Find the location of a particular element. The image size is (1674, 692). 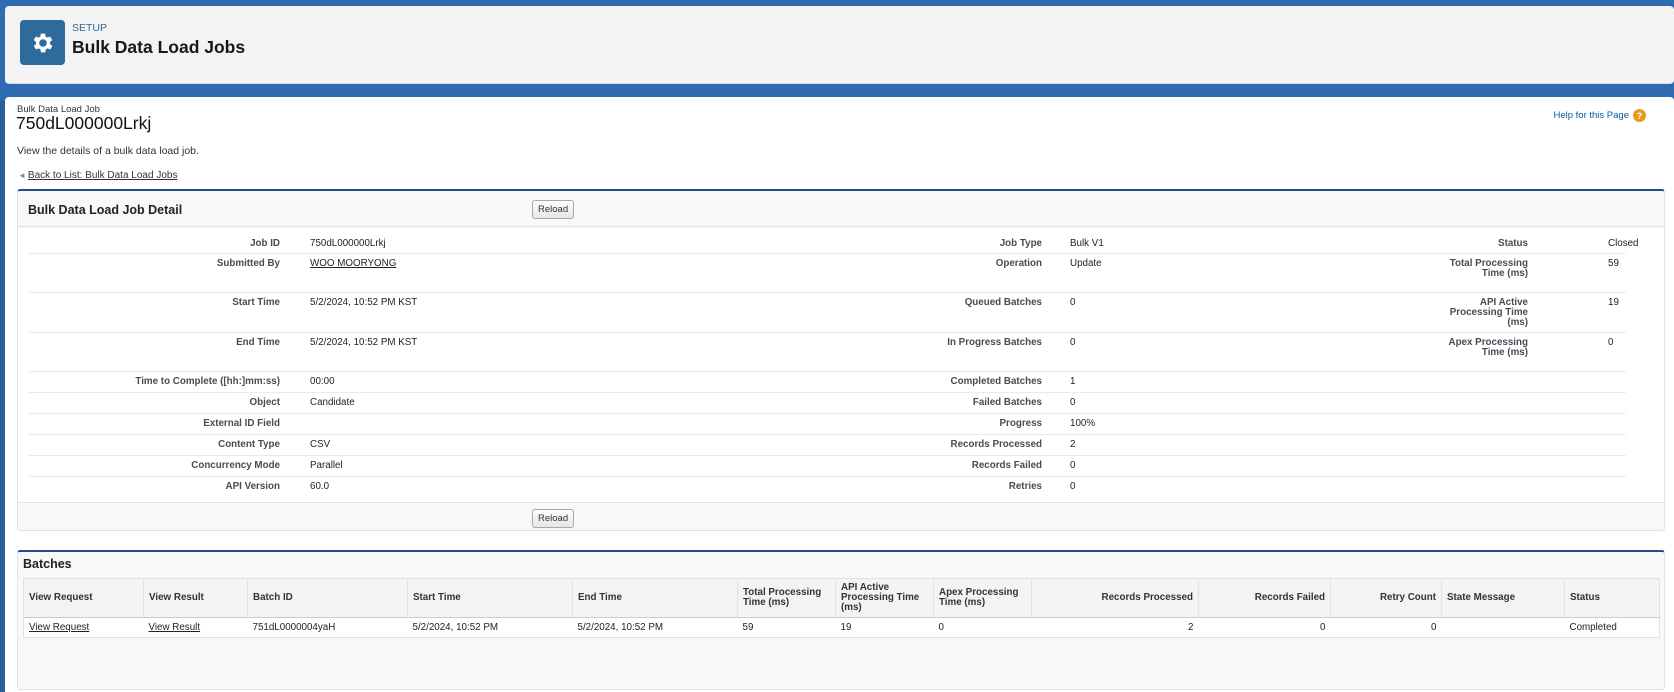

field-label: Records Processed is located at coordinates (996, 444).